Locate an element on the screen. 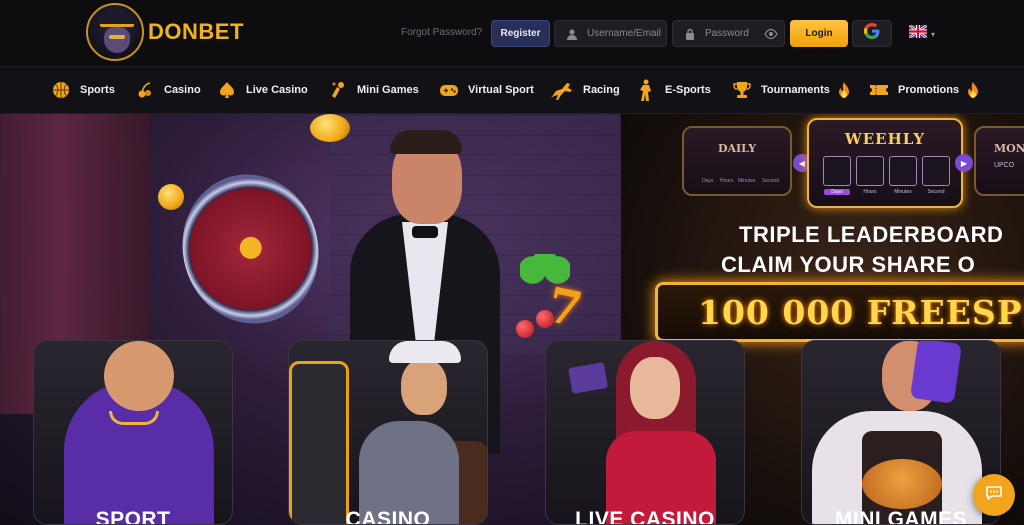 The width and height of the screenshot is (1024, 525). controller-icon is located at coordinates (338, 90).